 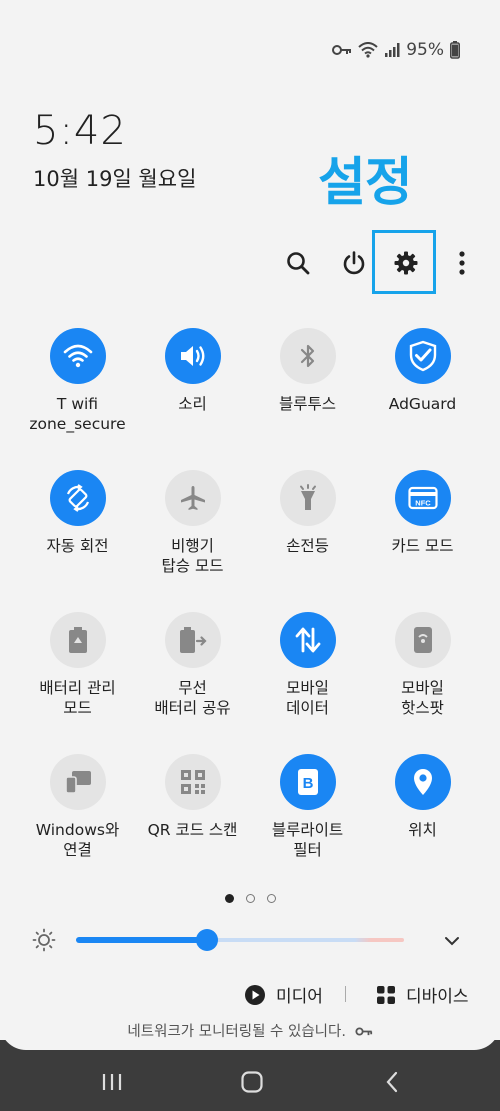 What do you see at coordinates (386, 994) in the screenshot?
I see `devices-grid-icon` at bounding box center [386, 994].